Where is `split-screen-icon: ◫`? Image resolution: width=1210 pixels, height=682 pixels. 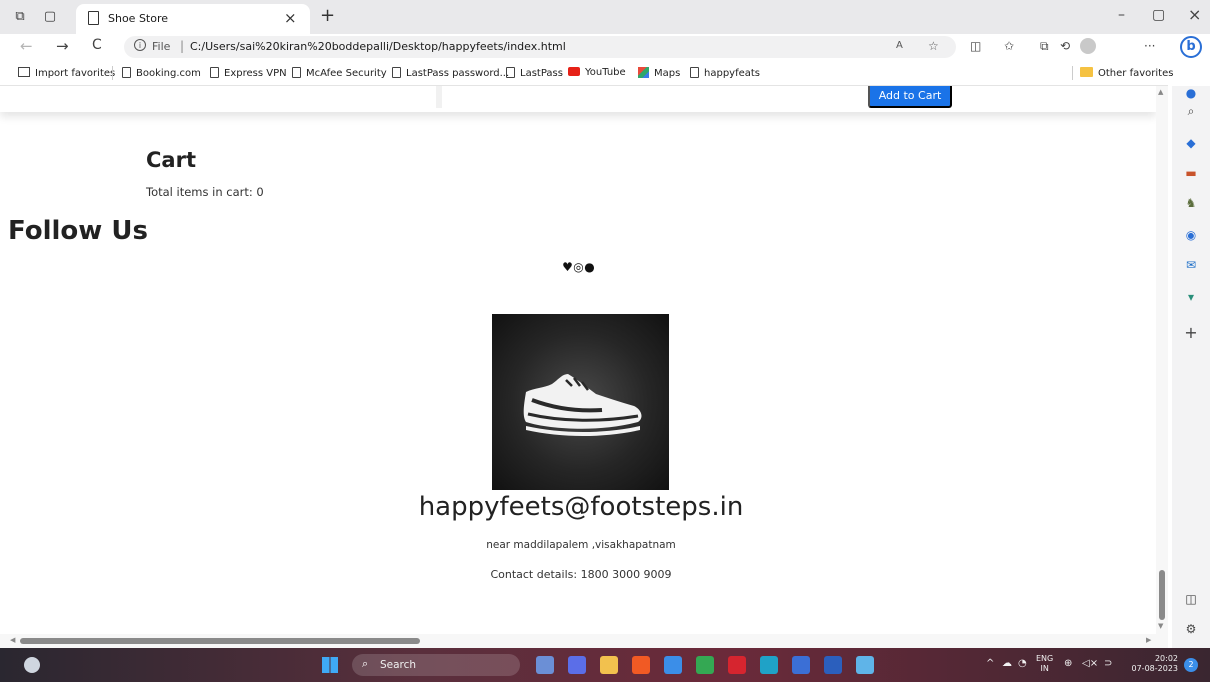 split-screen-icon: ◫ is located at coordinates (975, 46).